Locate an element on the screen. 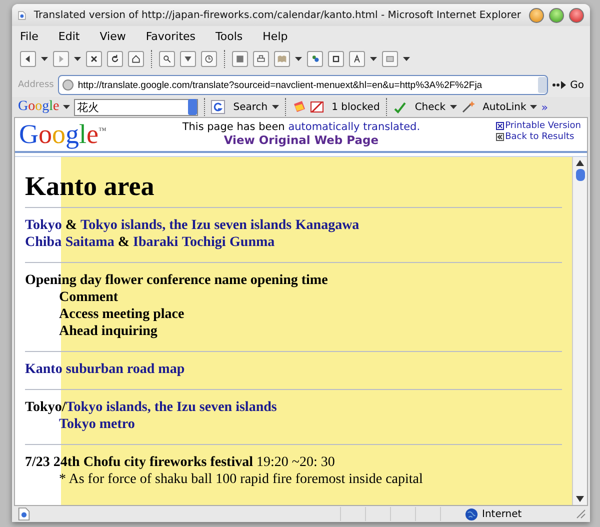 The image size is (600, 527). address-field: http://translate.google.com/translate?sourceid=navclient-menuext&hl=en&u=http%3A%2F%2Fja is located at coordinates (303, 85).